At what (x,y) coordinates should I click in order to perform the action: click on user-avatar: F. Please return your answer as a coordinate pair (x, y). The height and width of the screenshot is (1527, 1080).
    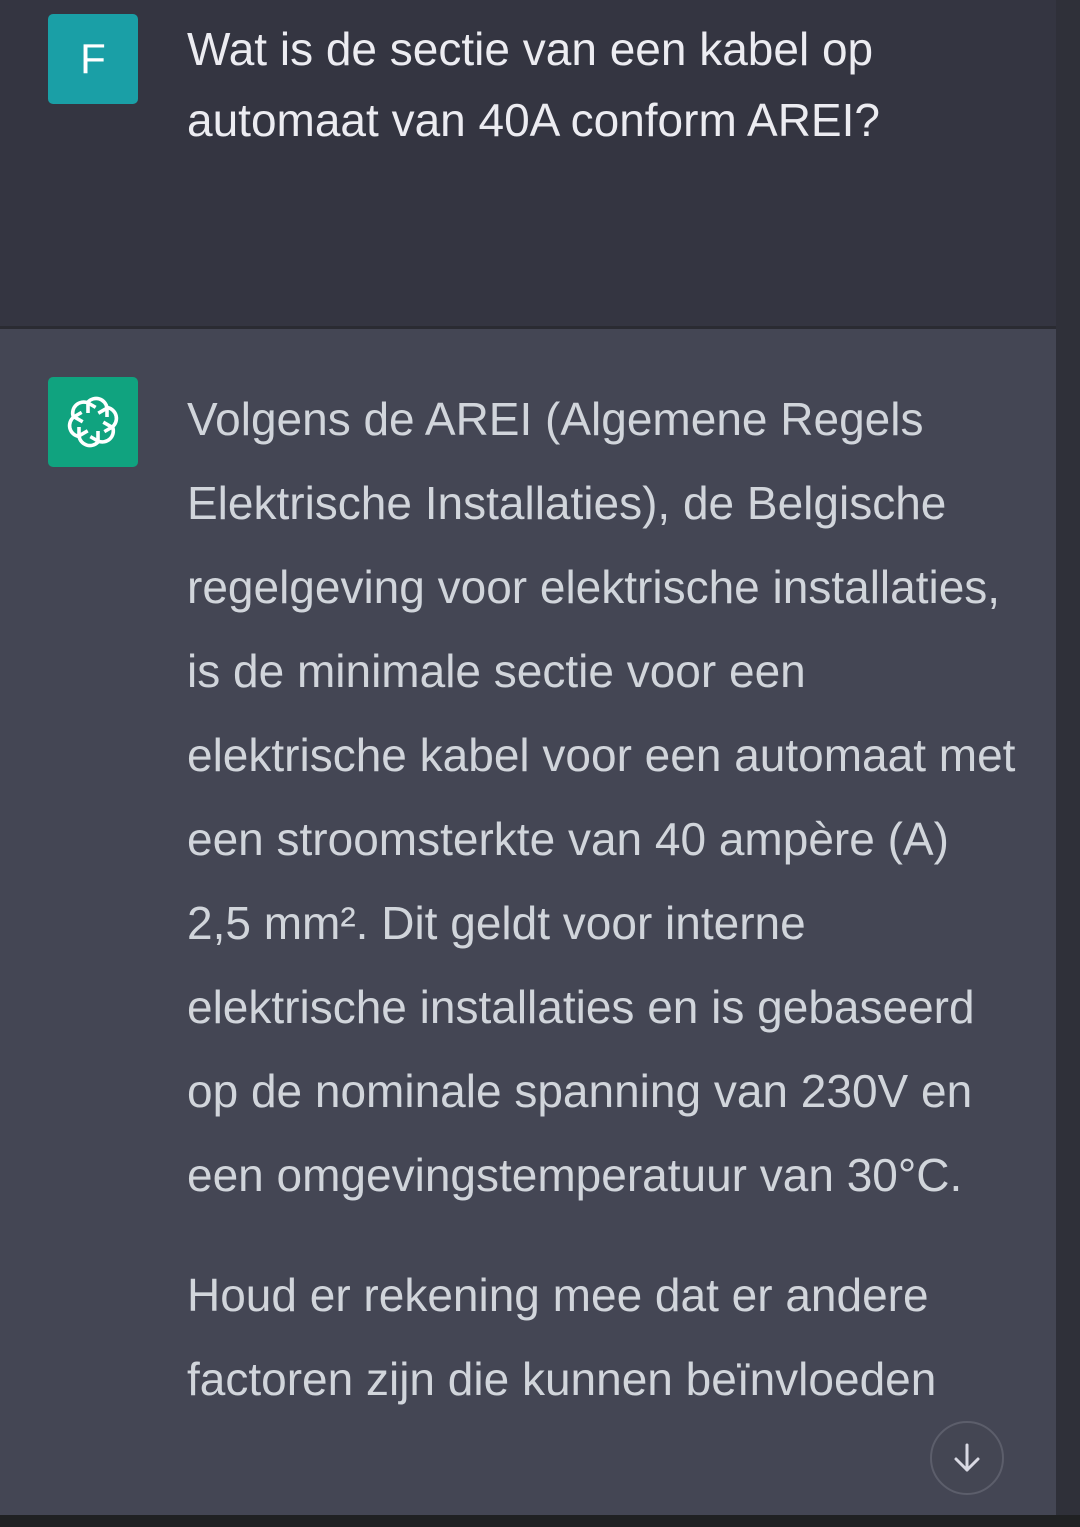
    Looking at the image, I should click on (93, 59).